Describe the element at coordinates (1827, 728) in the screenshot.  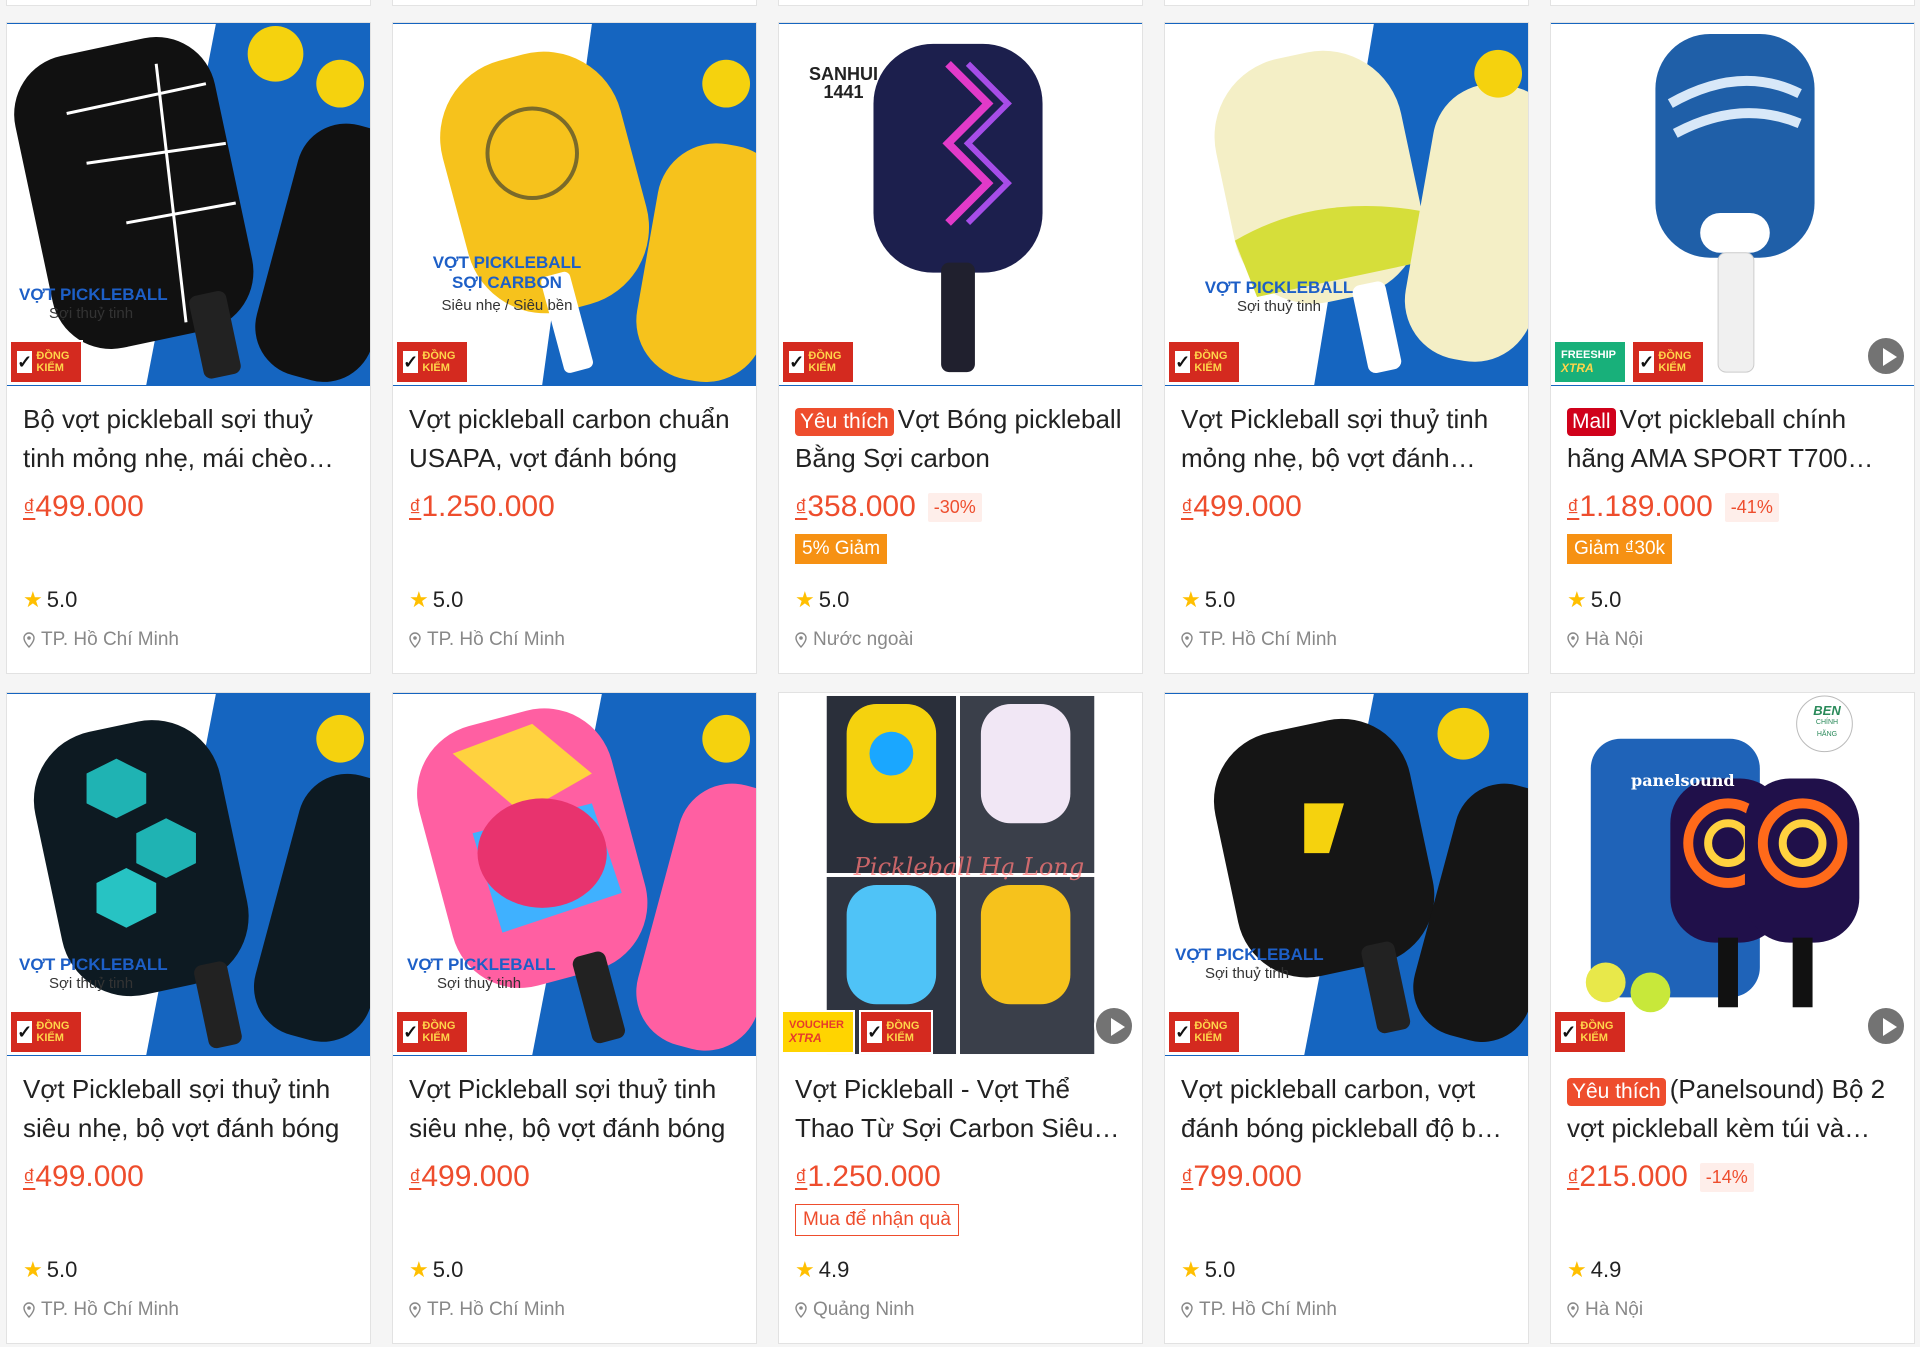
I see `logo-subtext: CHÍNH HÃNG` at that location.